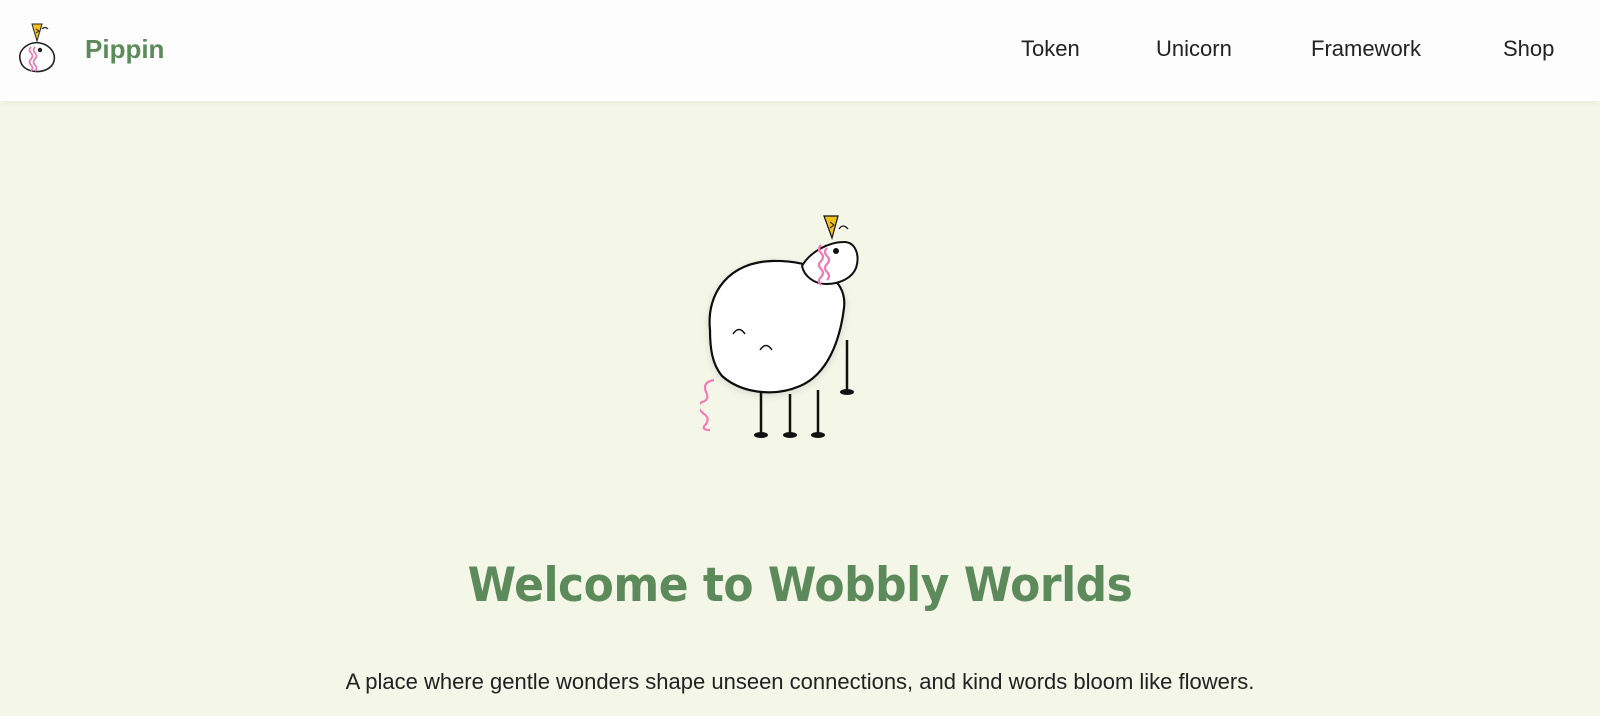  I want to click on nav-link-framework: Framework, so click(1366, 49).